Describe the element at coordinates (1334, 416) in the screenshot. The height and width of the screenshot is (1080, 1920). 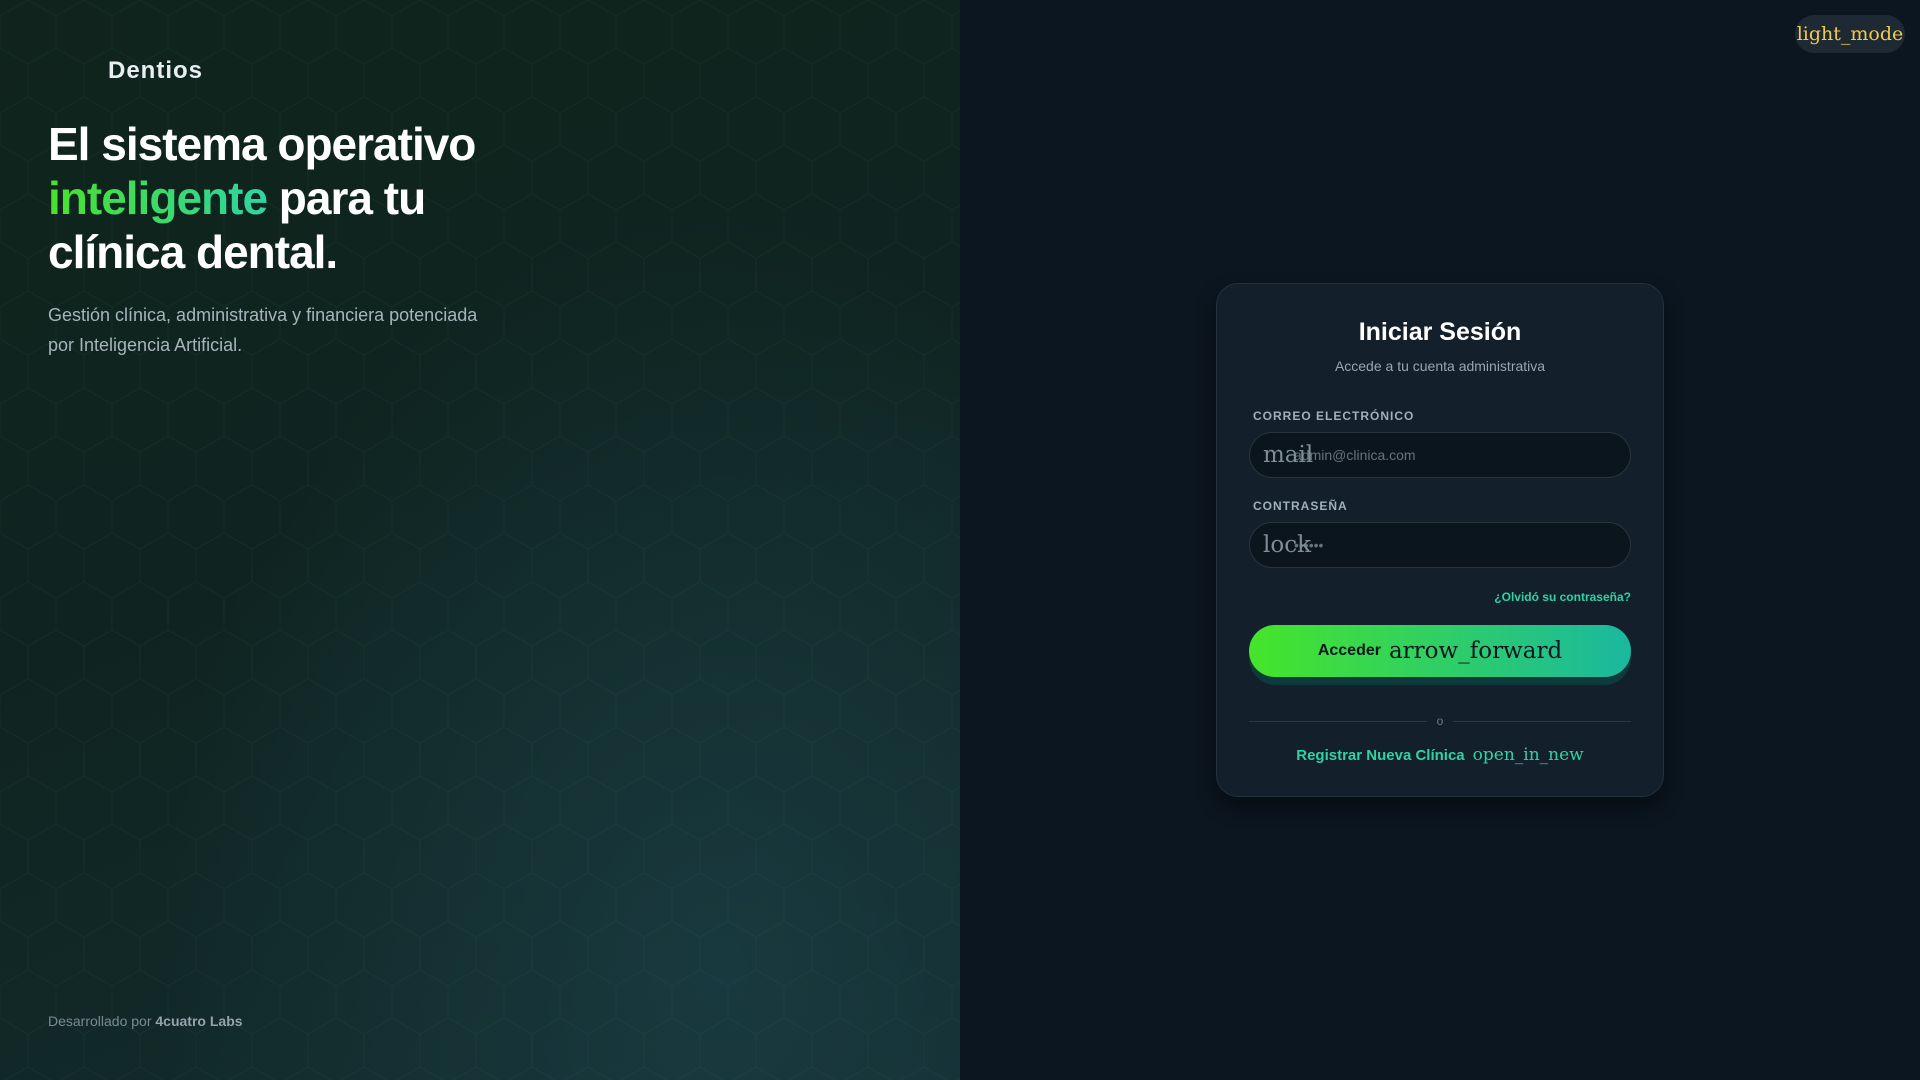
I see `email-label: CORREO ELECTRÓNICO` at that location.